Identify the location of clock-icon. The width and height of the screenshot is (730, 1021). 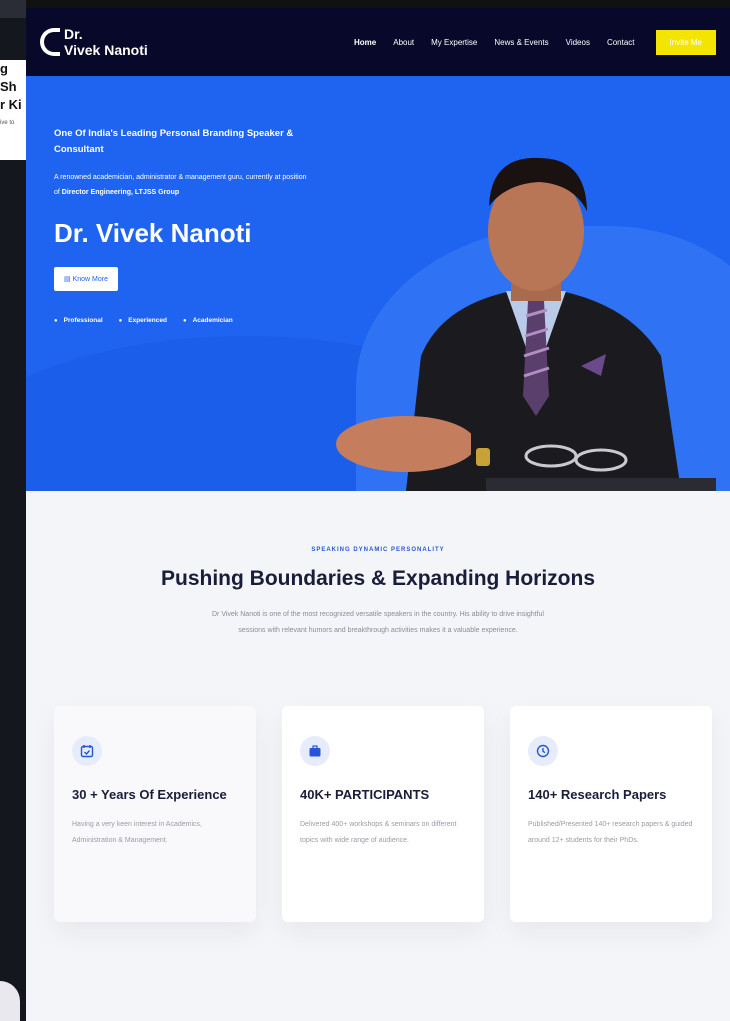
(543, 751).